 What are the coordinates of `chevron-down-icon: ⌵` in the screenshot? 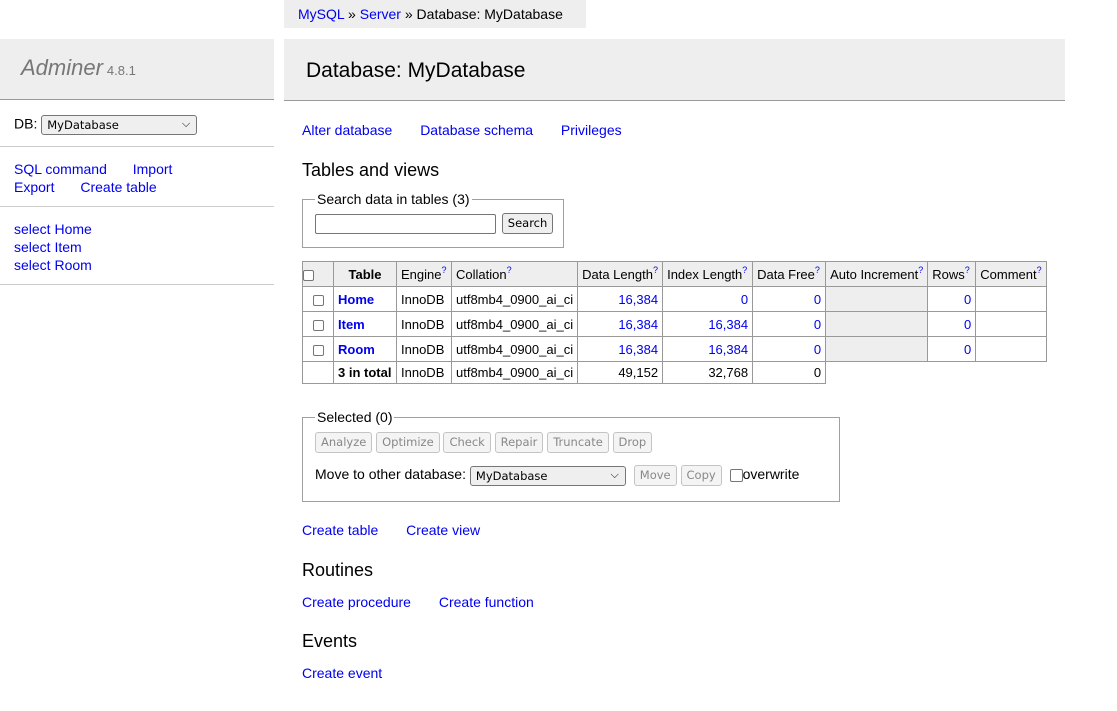 It's located at (614, 474).